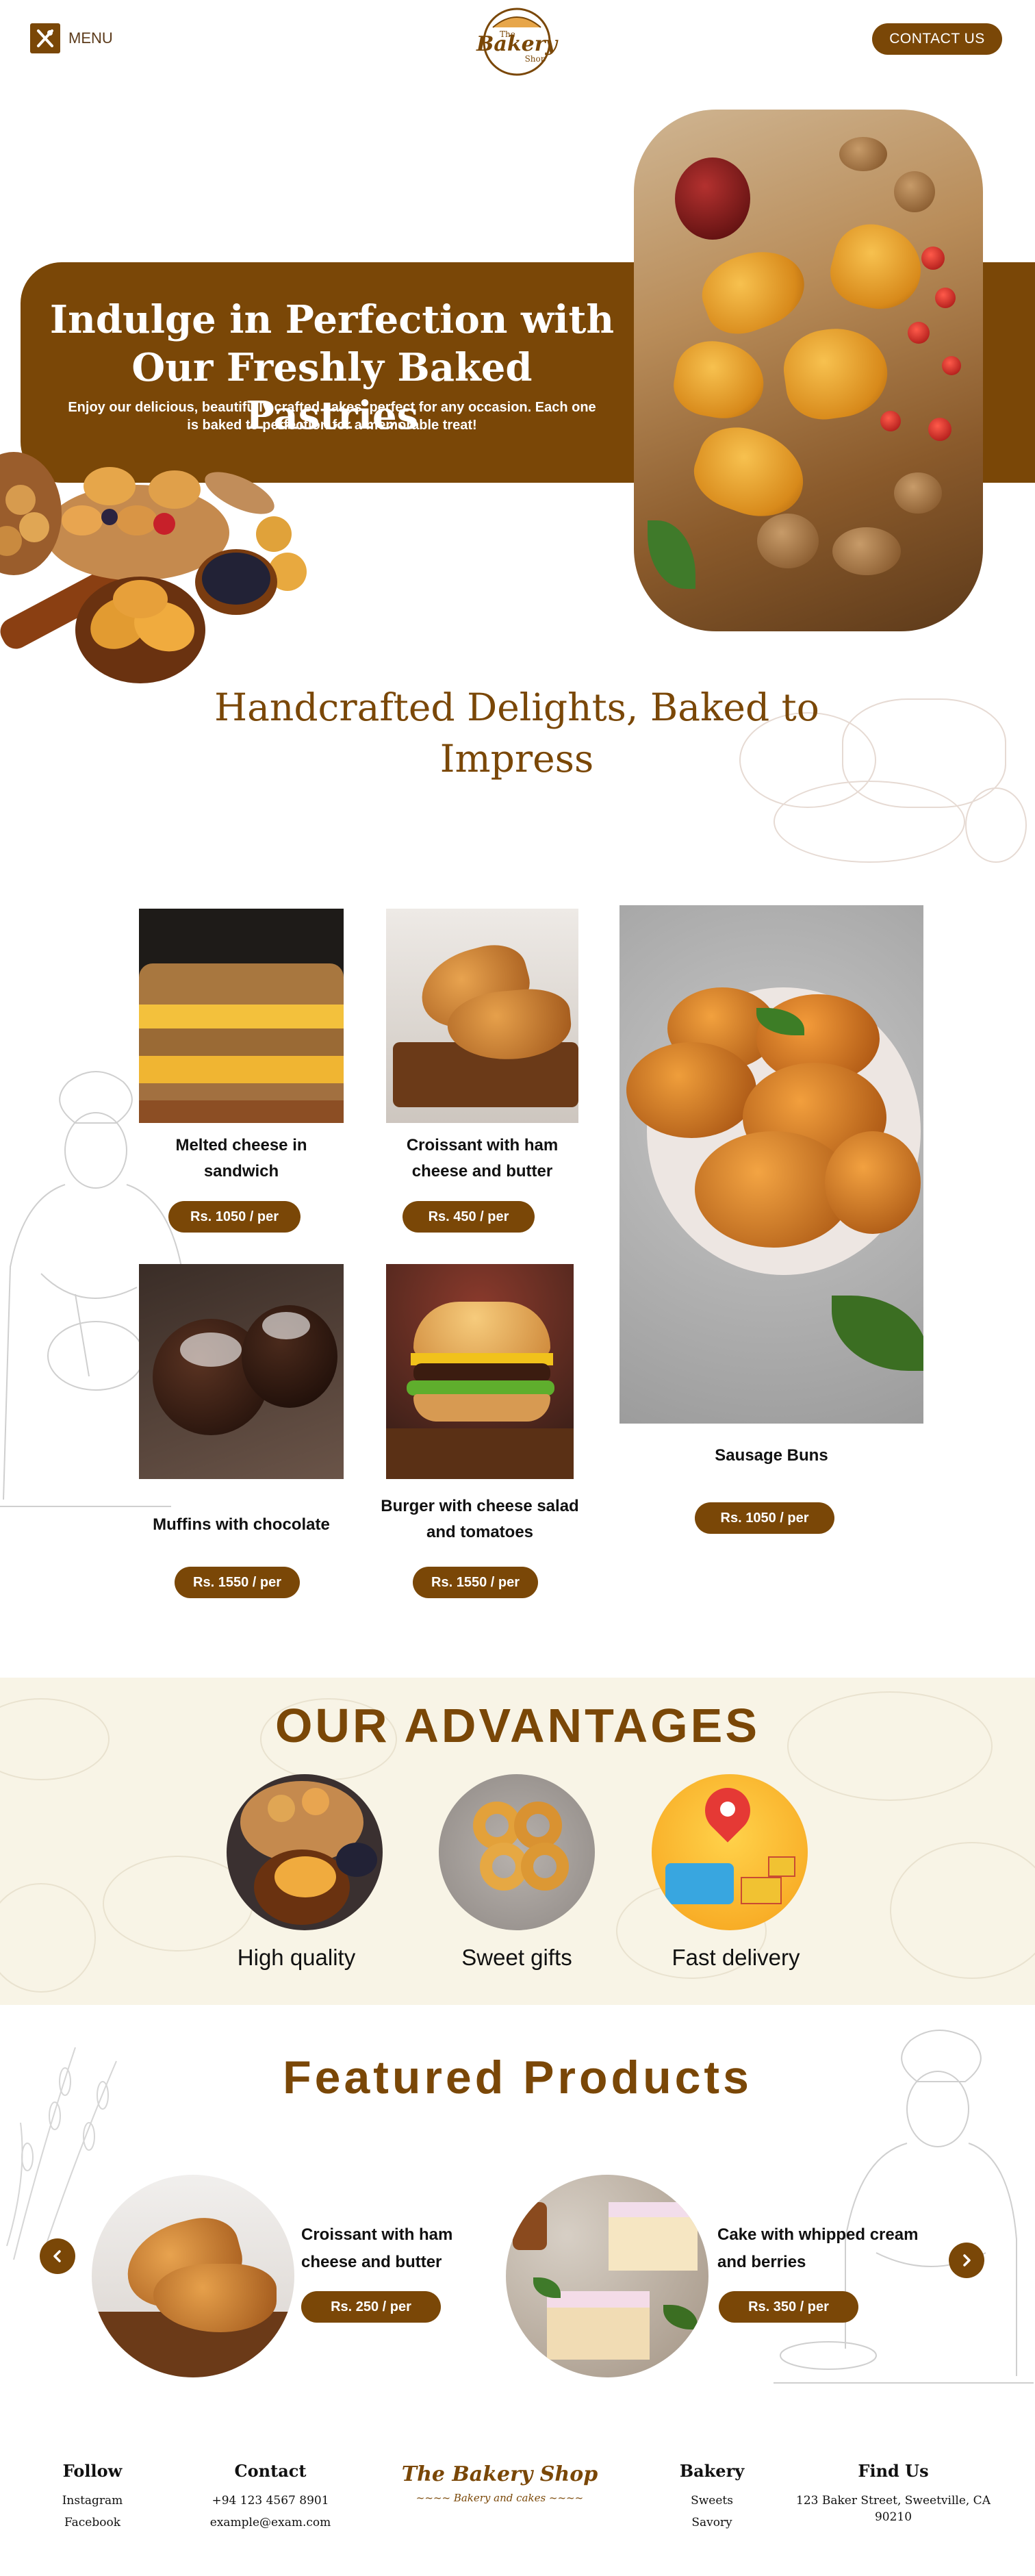 The height and width of the screenshot is (2576, 1035). What do you see at coordinates (788, 2307) in the screenshot?
I see `featured-price-badge: Rs. 350 / per` at bounding box center [788, 2307].